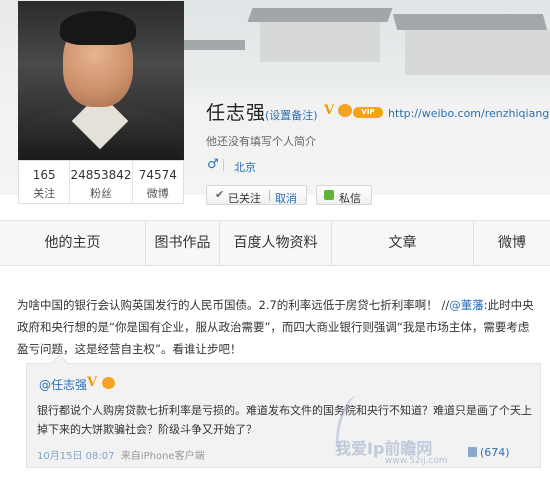 Image resolution: width=550 pixels, height=479 pixels. Describe the element at coordinates (157, 175) in the screenshot. I see `stat-posts-count: 74574` at that location.